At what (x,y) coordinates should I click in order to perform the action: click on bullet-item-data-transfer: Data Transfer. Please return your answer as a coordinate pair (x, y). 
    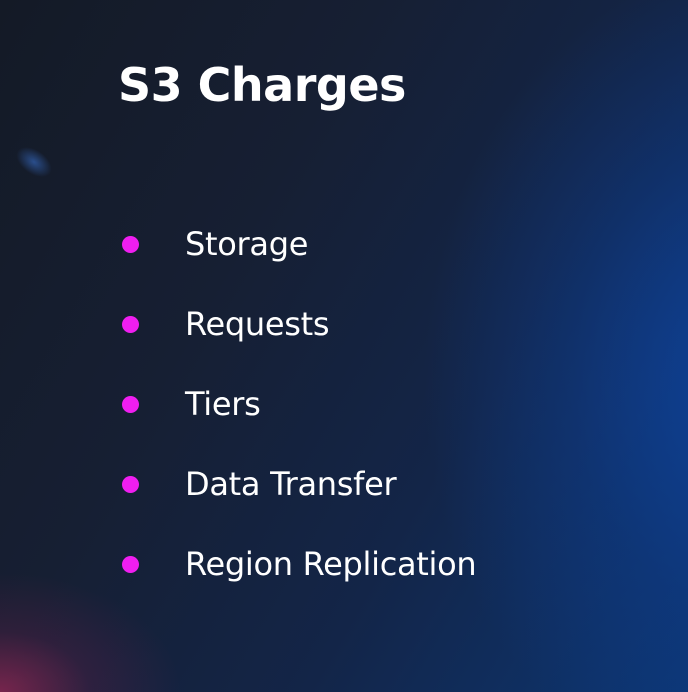
    Looking at the image, I should click on (299, 484).